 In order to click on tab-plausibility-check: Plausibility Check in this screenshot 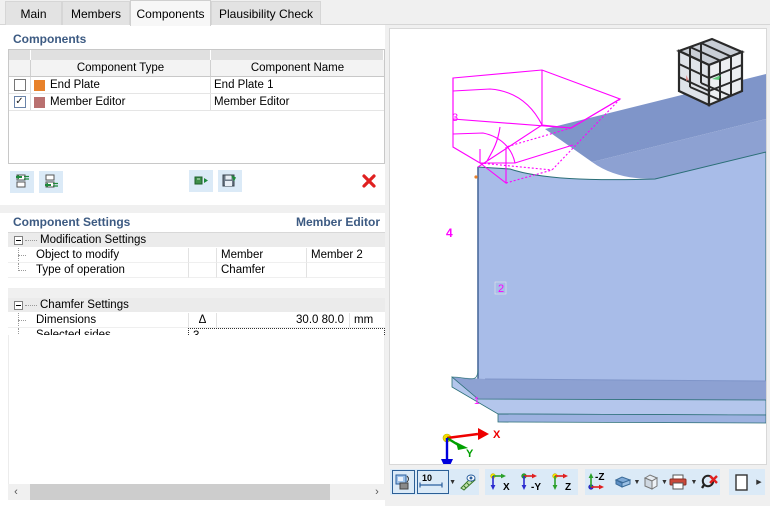, I will do `click(266, 13)`.